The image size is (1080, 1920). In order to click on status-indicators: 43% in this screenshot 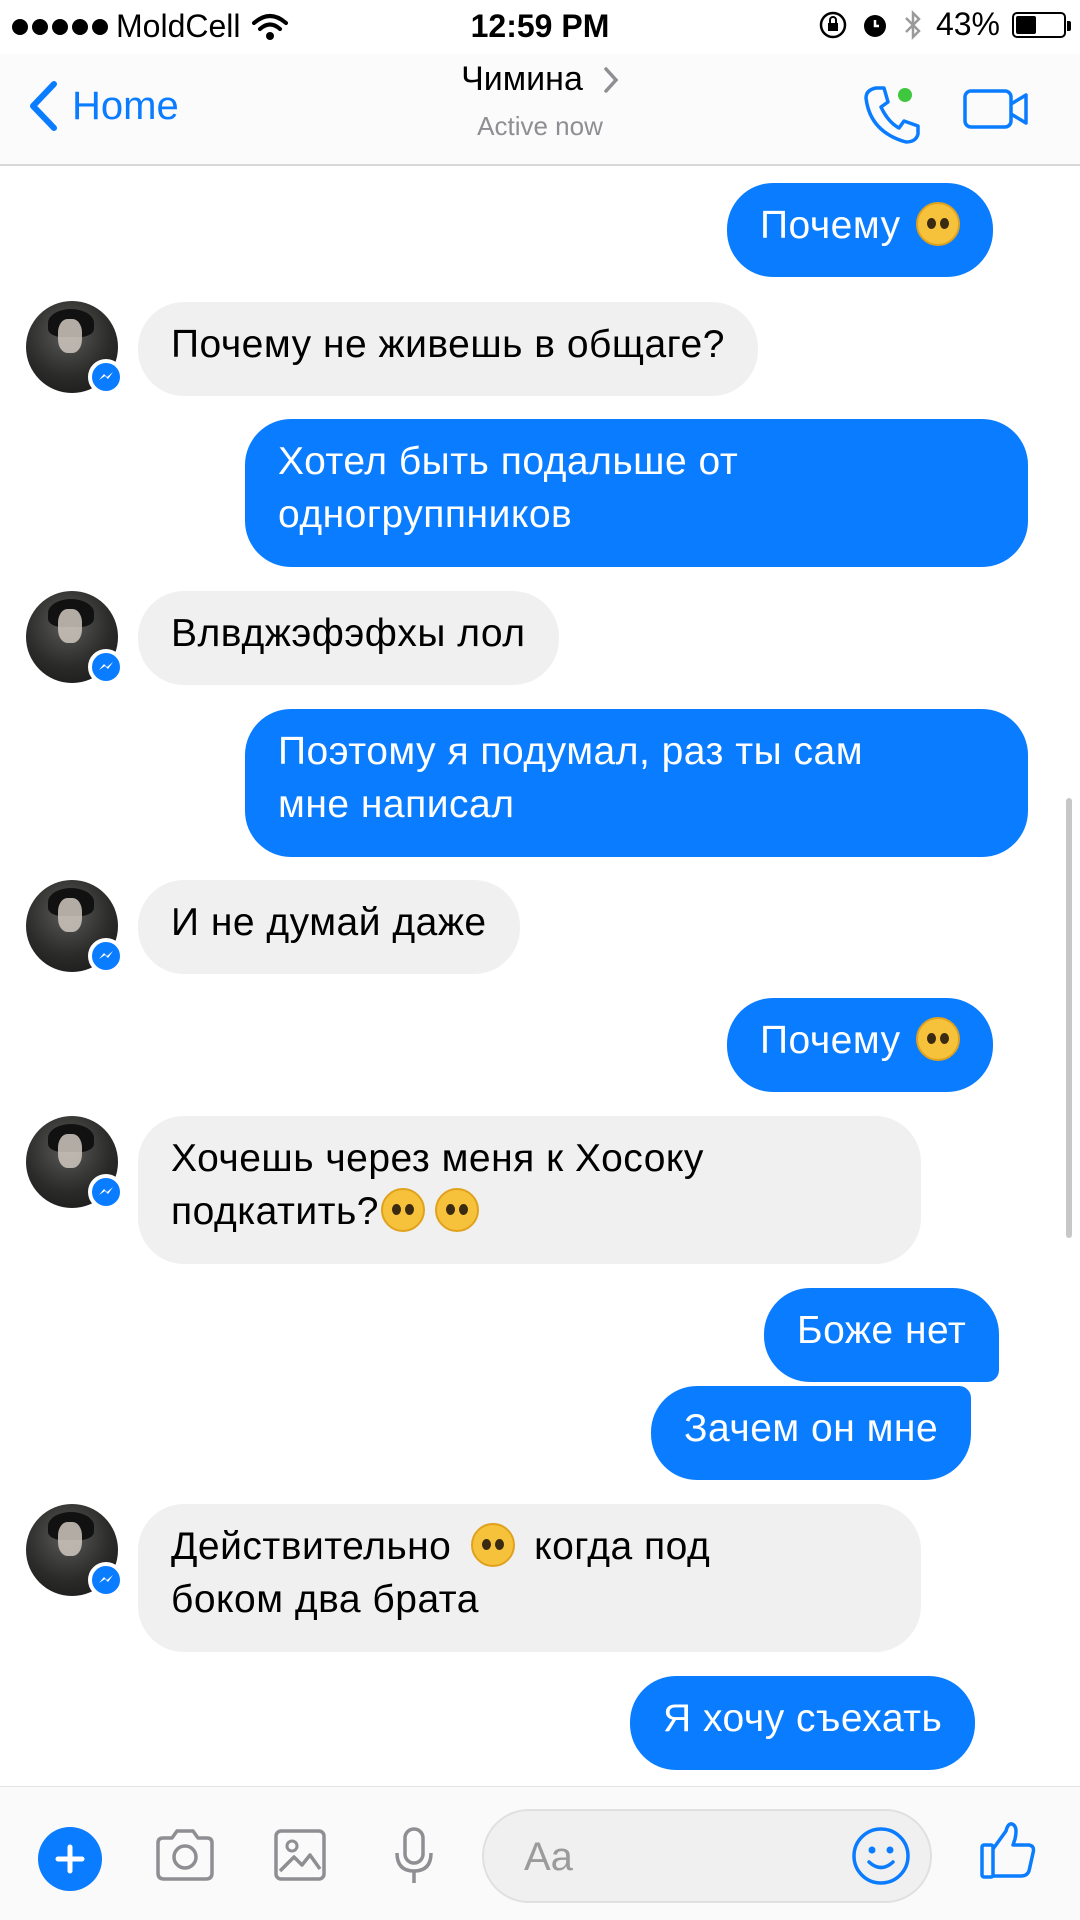, I will do `click(944, 24)`.